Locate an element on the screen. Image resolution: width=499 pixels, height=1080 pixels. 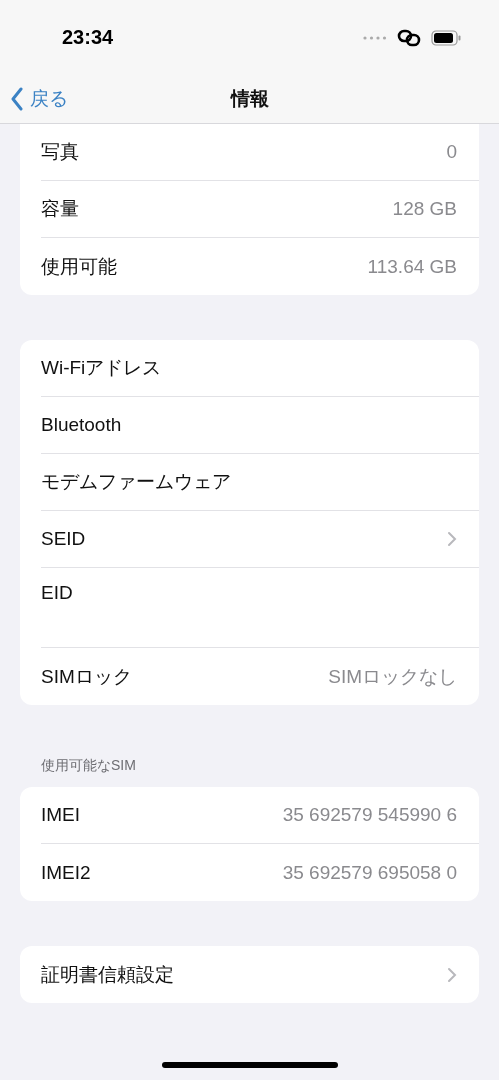
row-value: 128 GB is located at coordinates (424, 209).